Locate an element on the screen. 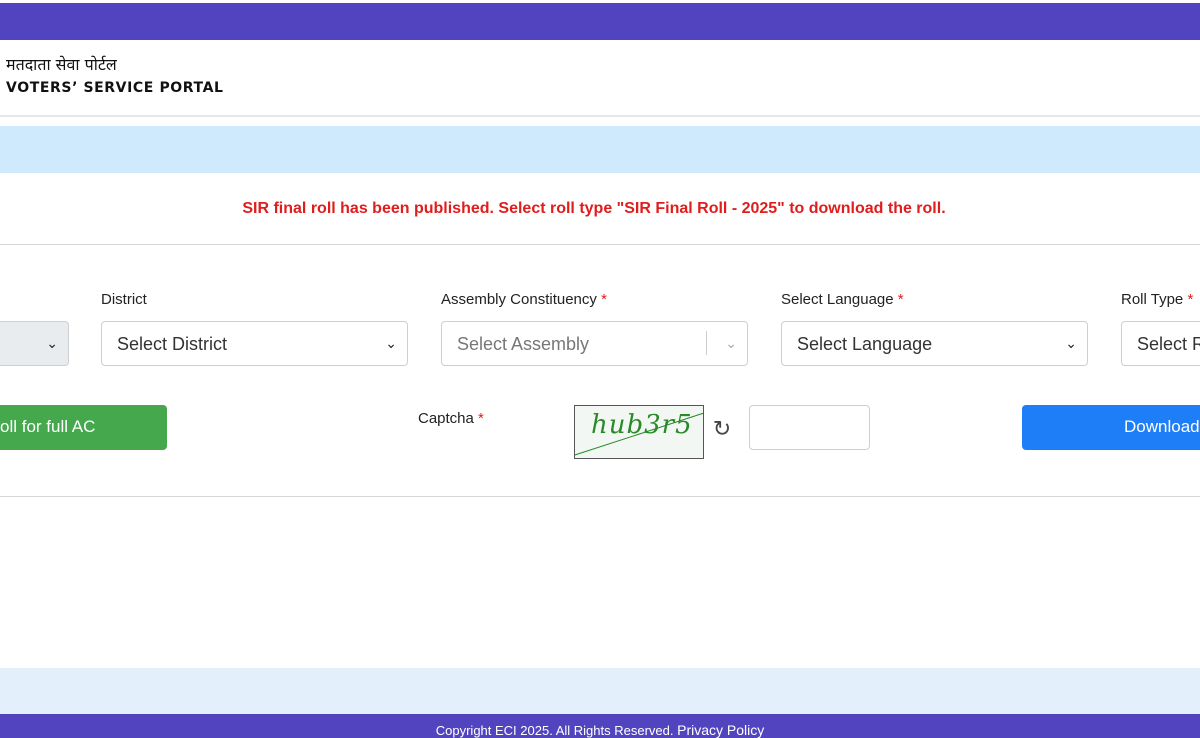 The width and height of the screenshot is (1200, 738). captcha-text: hub3r5 is located at coordinates (642, 425).